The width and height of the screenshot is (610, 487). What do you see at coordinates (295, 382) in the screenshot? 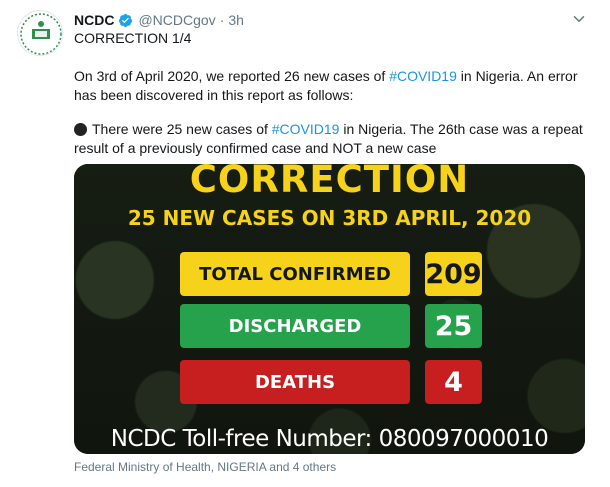
I see `deaths-label: DEATHS` at bounding box center [295, 382].